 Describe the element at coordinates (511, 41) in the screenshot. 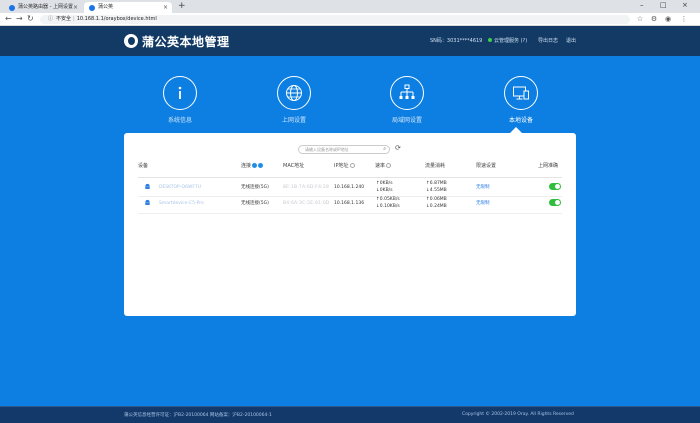

I see `cloud-status-label: 云管理服务 (?)` at that location.